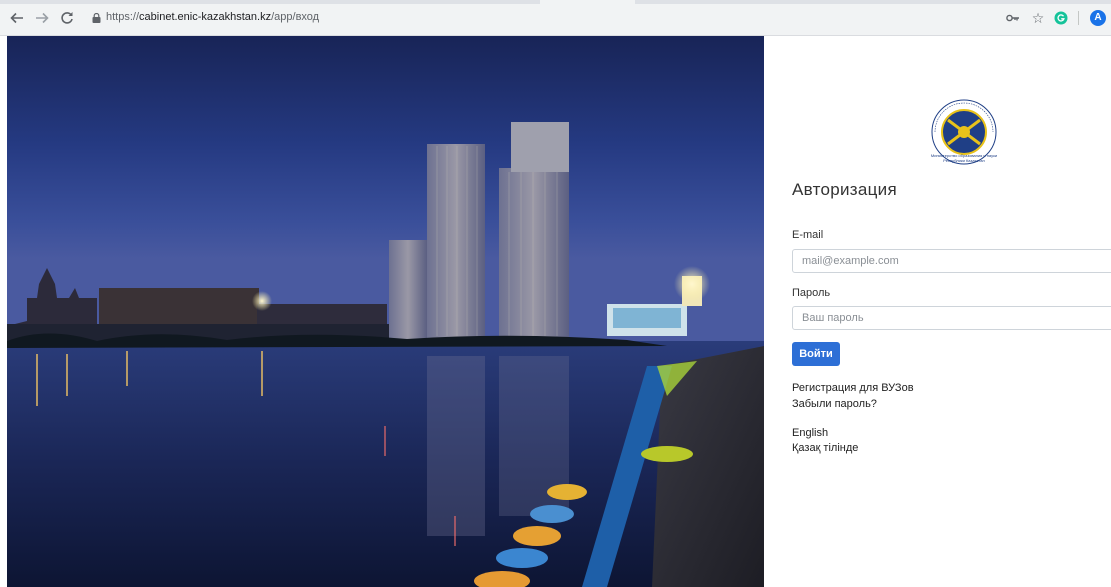  Describe the element at coordinates (96, 18) in the screenshot. I see `lock-icon` at that location.